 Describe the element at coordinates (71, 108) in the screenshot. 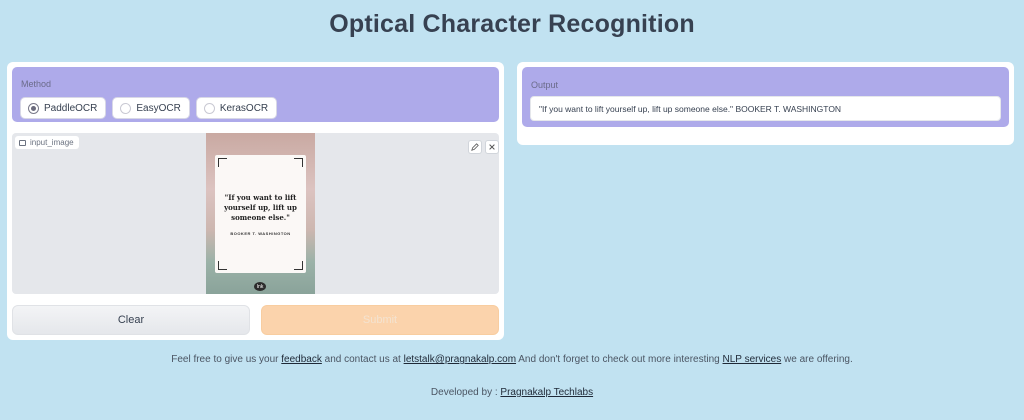

I see `radio-label: PaddleOCR` at that location.